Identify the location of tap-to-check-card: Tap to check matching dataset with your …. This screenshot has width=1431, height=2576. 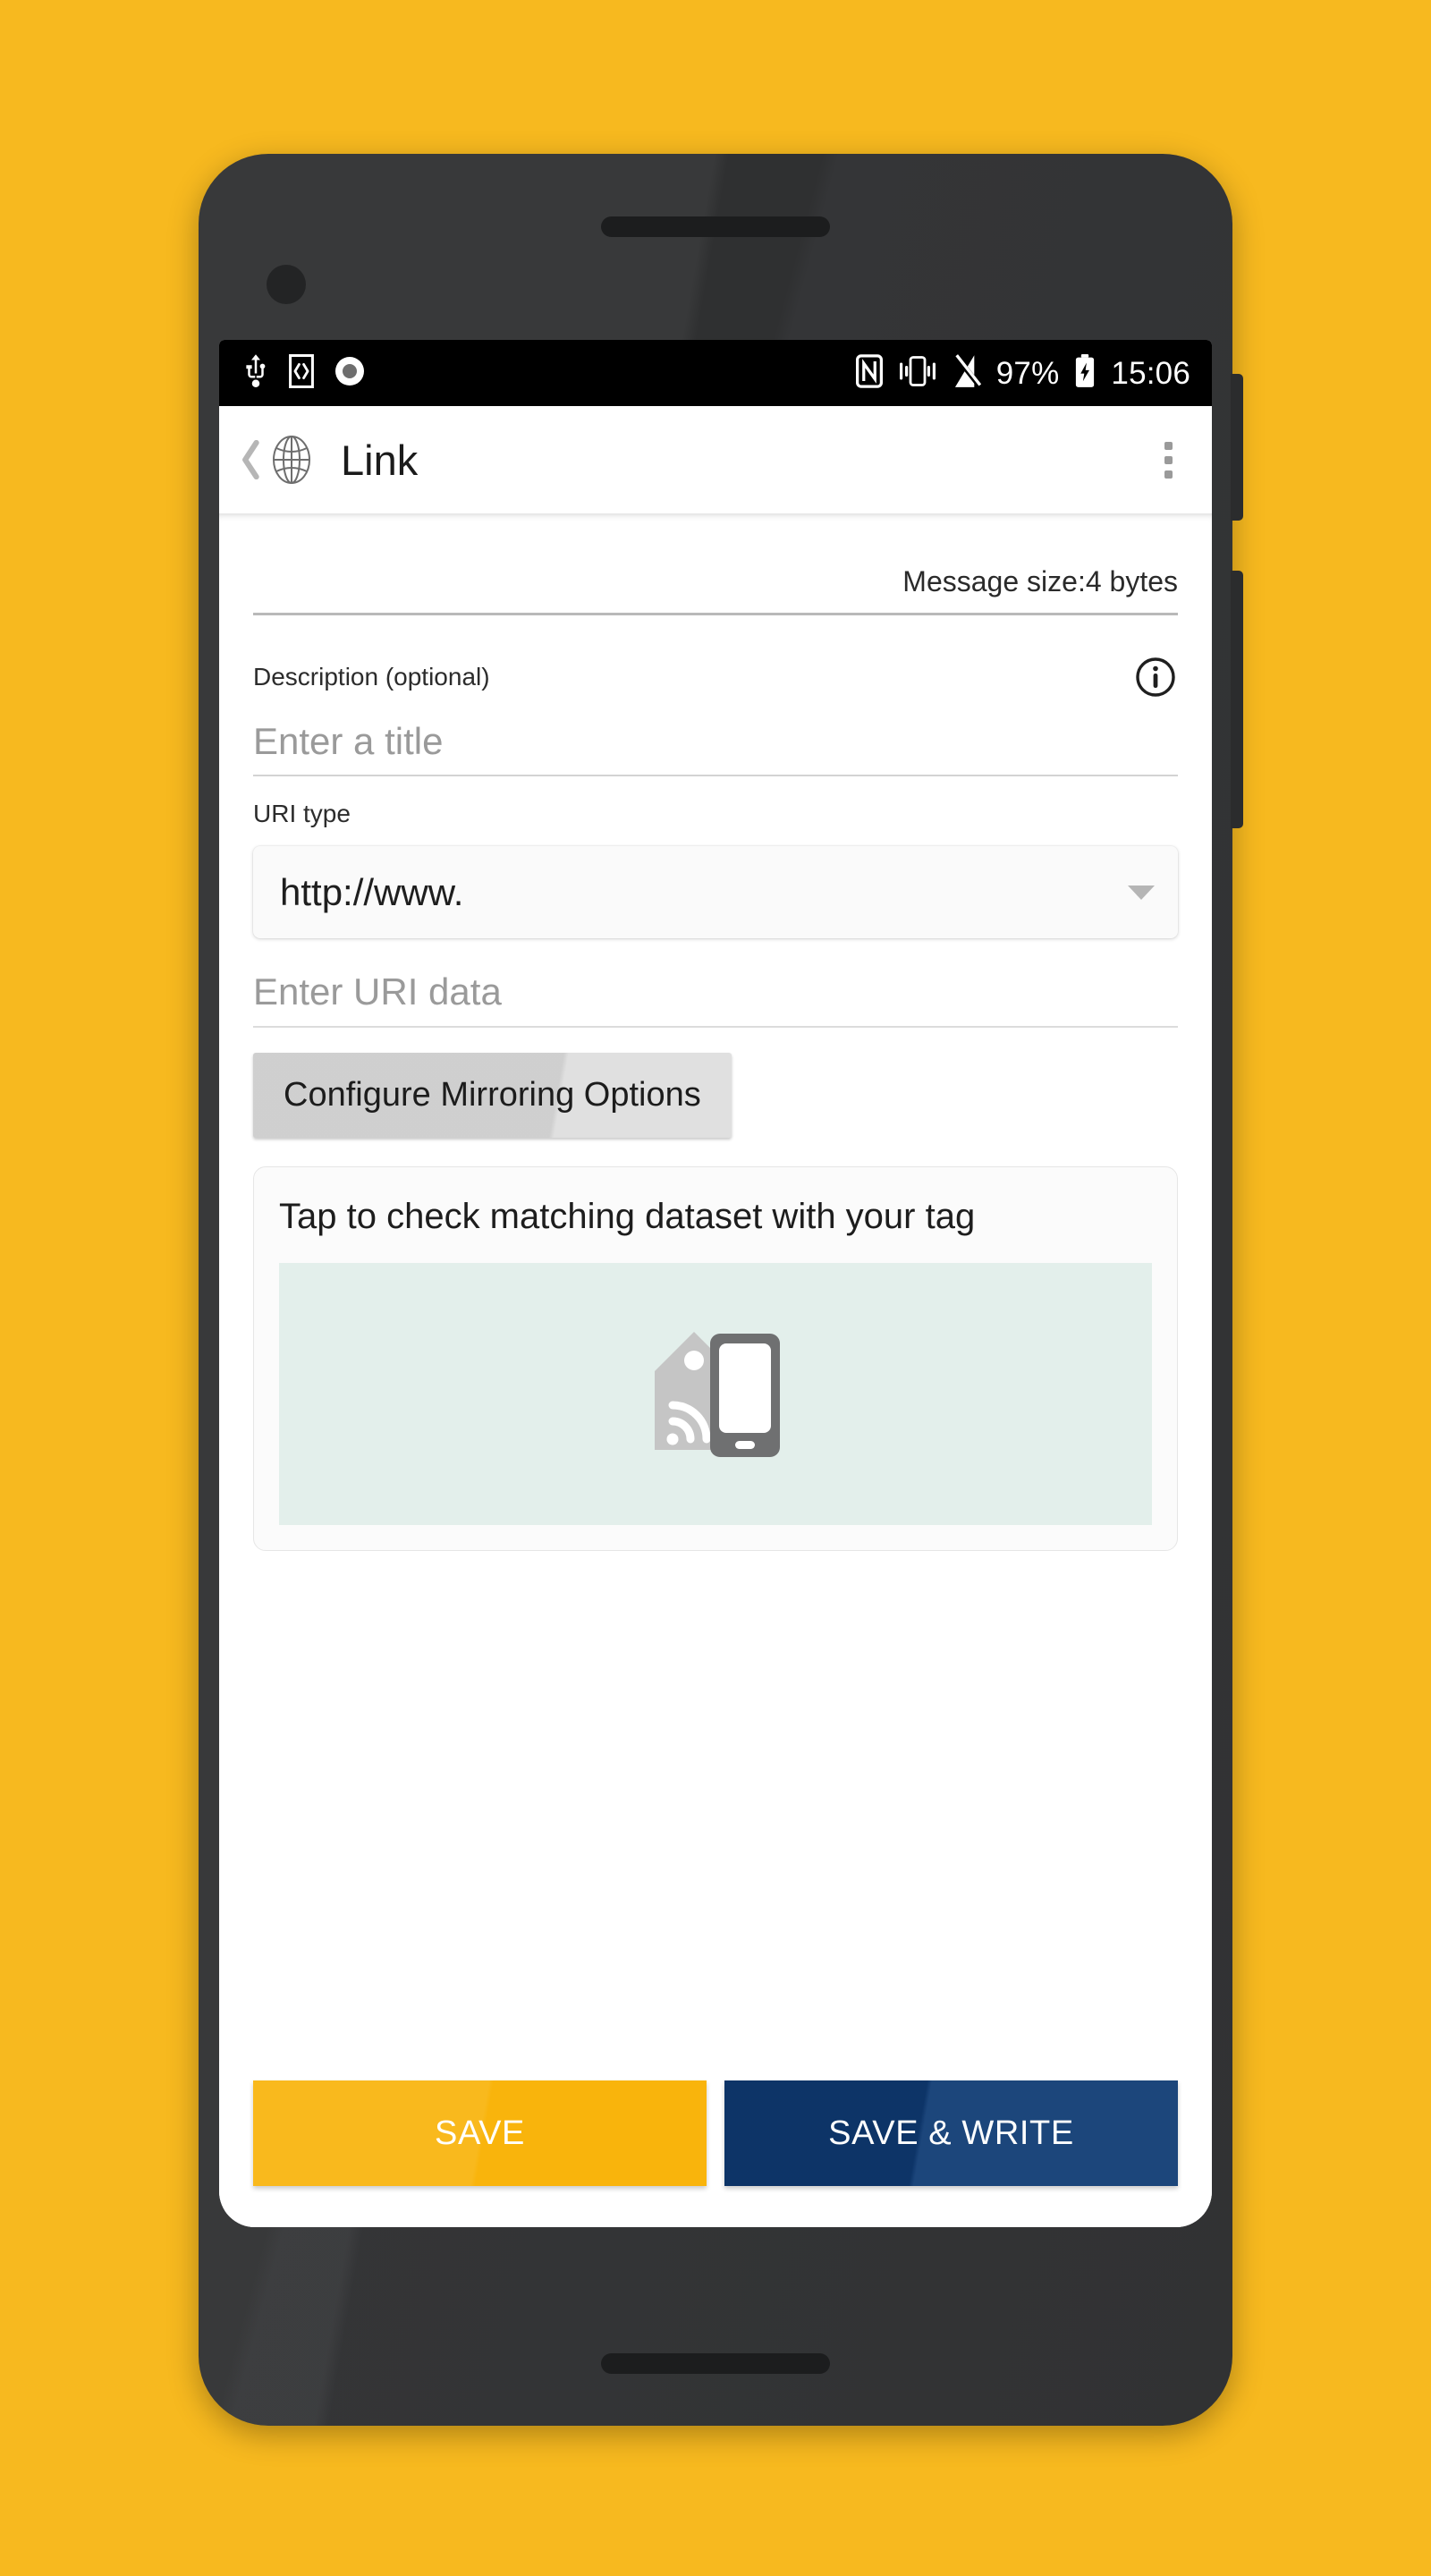
(716, 1359).